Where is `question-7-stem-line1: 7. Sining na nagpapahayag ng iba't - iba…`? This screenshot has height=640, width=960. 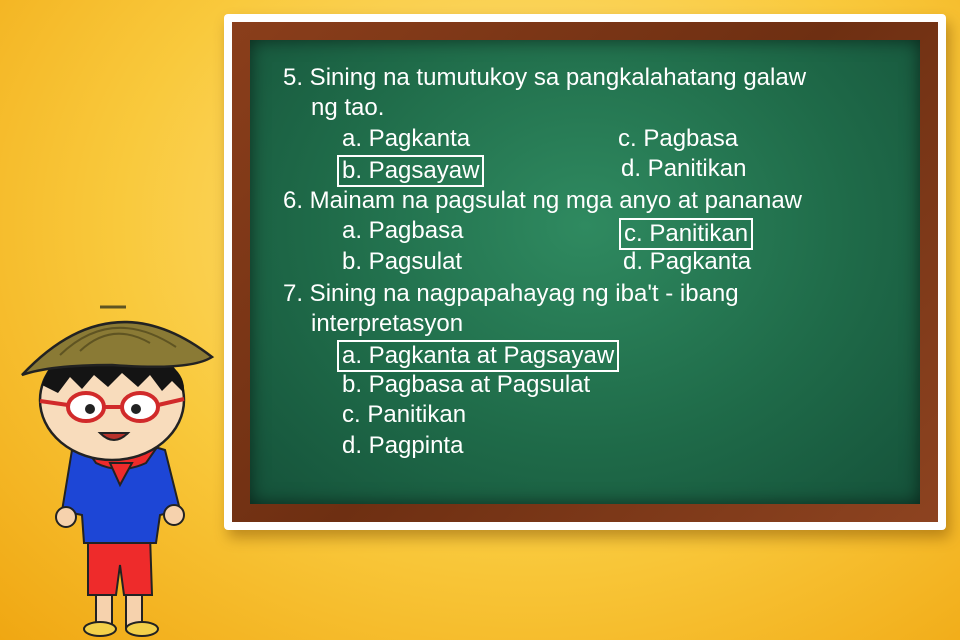 question-7-stem-line1: 7. Sining na nagpapahayag ng iba't - iba… is located at coordinates (511, 293).